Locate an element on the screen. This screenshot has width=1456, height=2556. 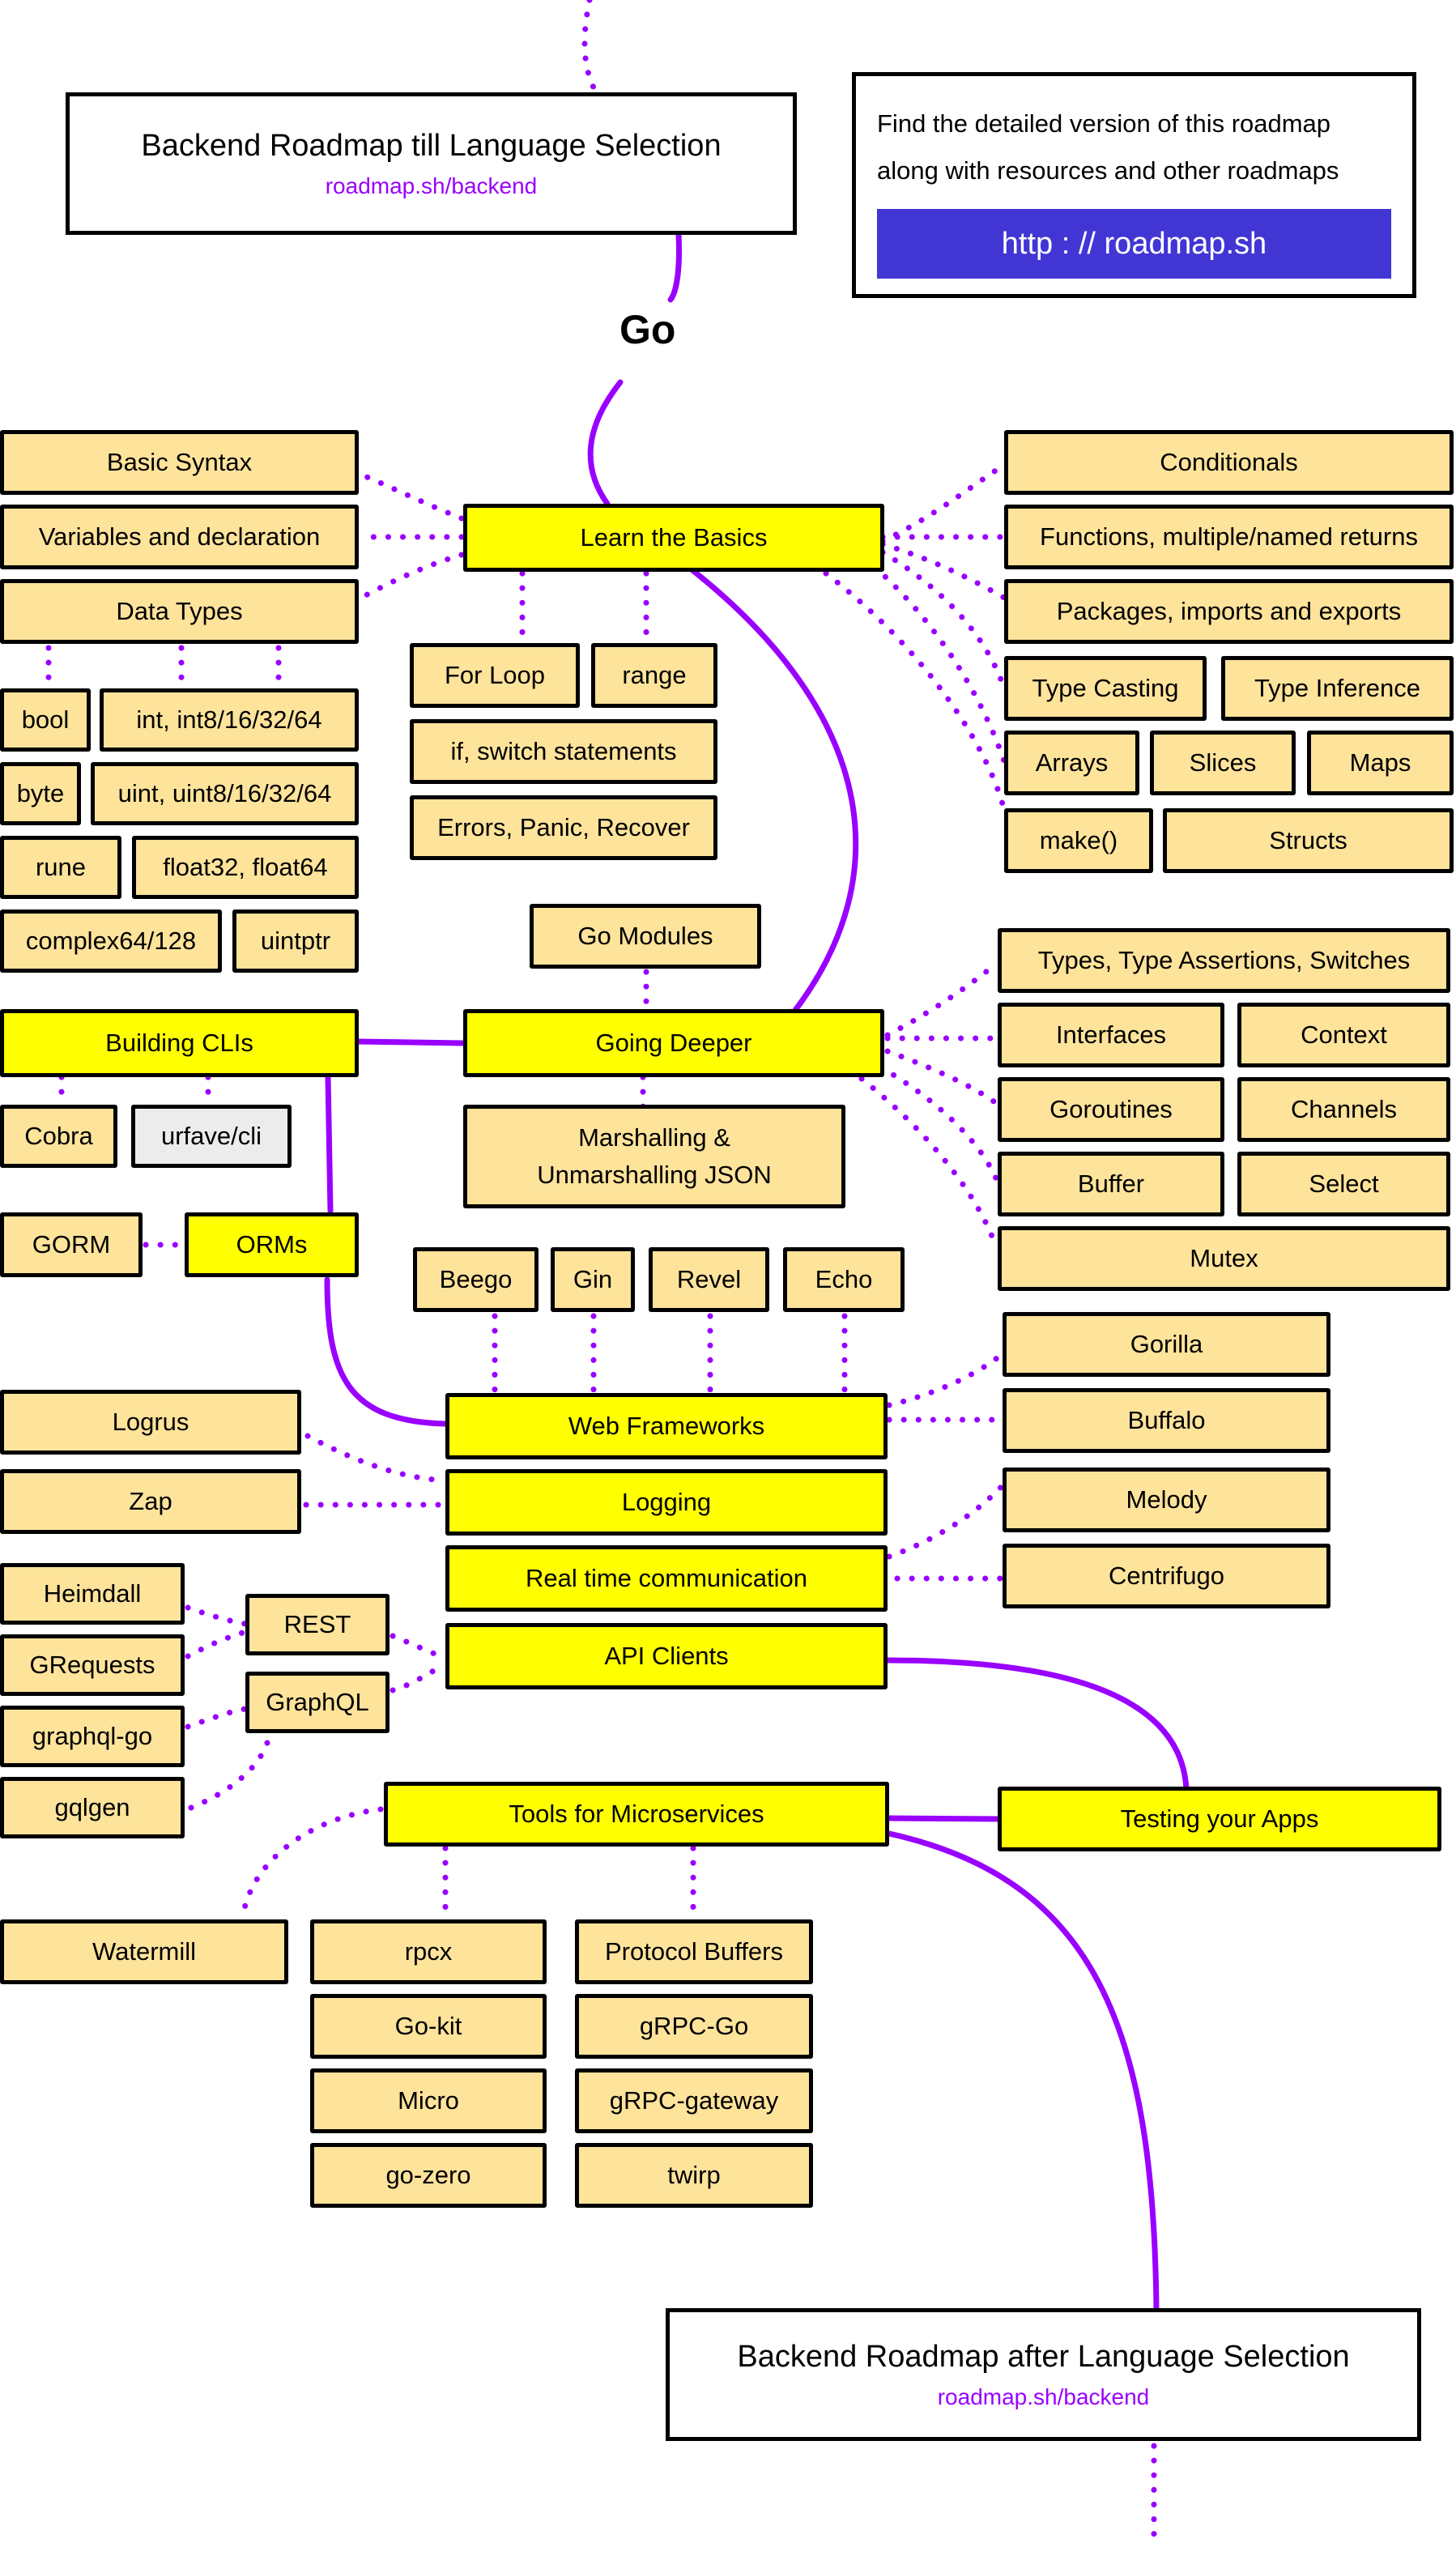
edge-micro-watermill is located at coordinates (312, 1863).